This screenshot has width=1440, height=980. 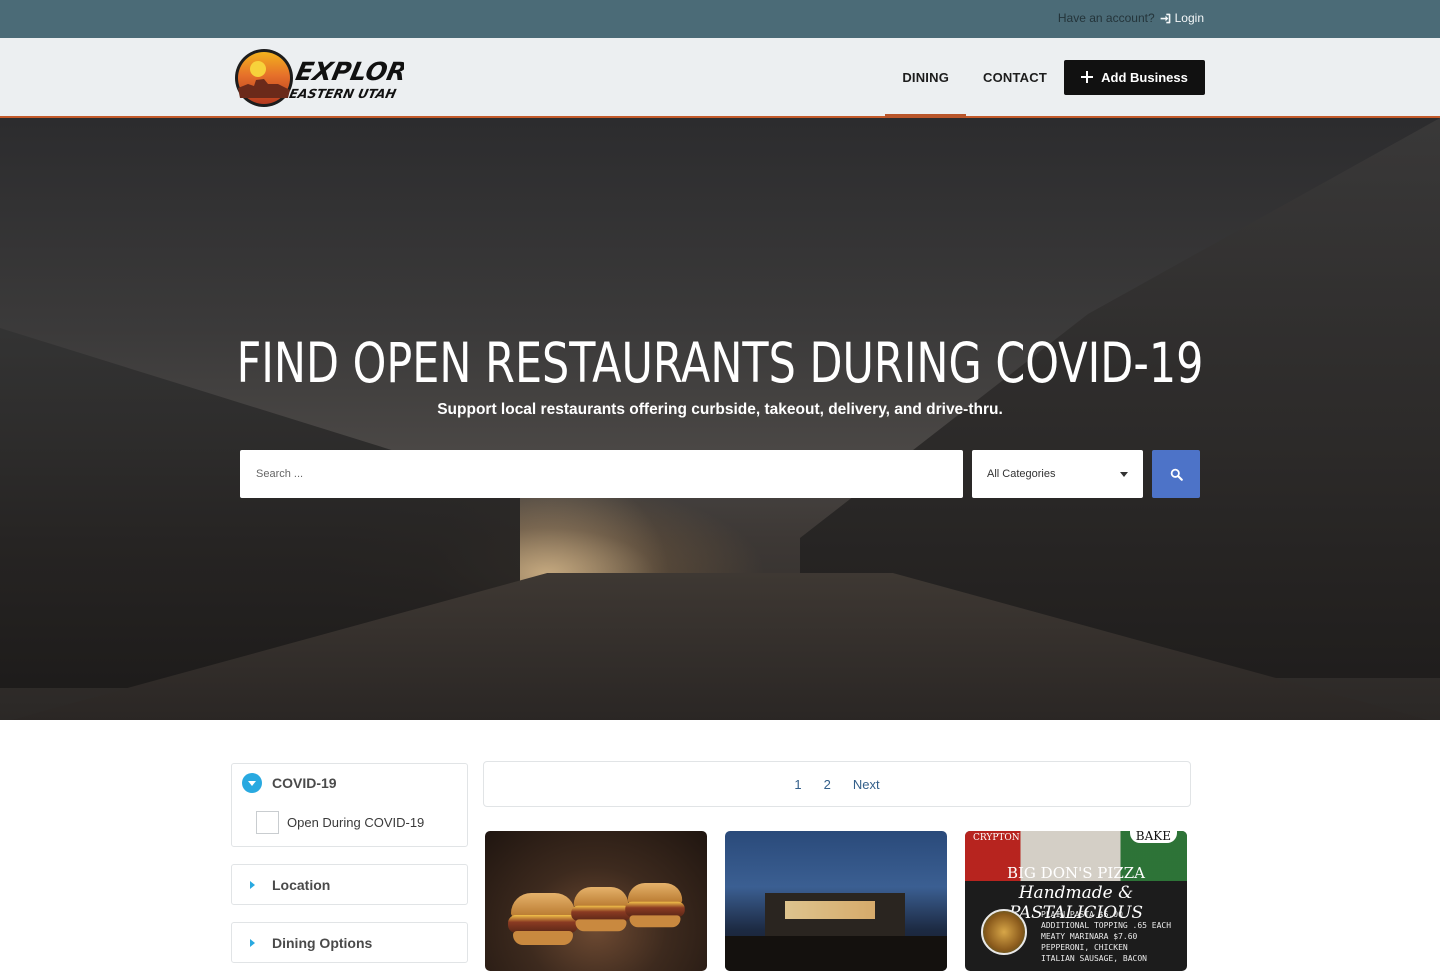 I want to click on card-corner-right-text: BAKE, so click(x=1153, y=837).